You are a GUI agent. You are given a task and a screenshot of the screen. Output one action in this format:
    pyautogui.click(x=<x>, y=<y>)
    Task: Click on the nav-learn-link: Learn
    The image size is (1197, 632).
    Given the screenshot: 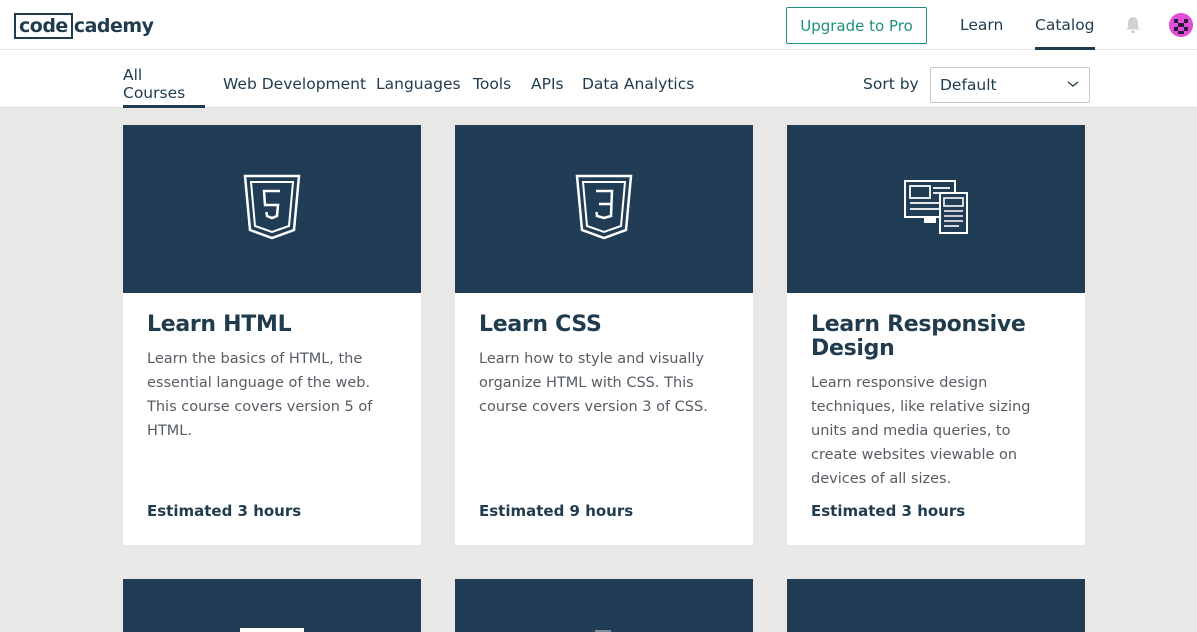 What is the action you would take?
    pyautogui.click(x=981, y=25)
    